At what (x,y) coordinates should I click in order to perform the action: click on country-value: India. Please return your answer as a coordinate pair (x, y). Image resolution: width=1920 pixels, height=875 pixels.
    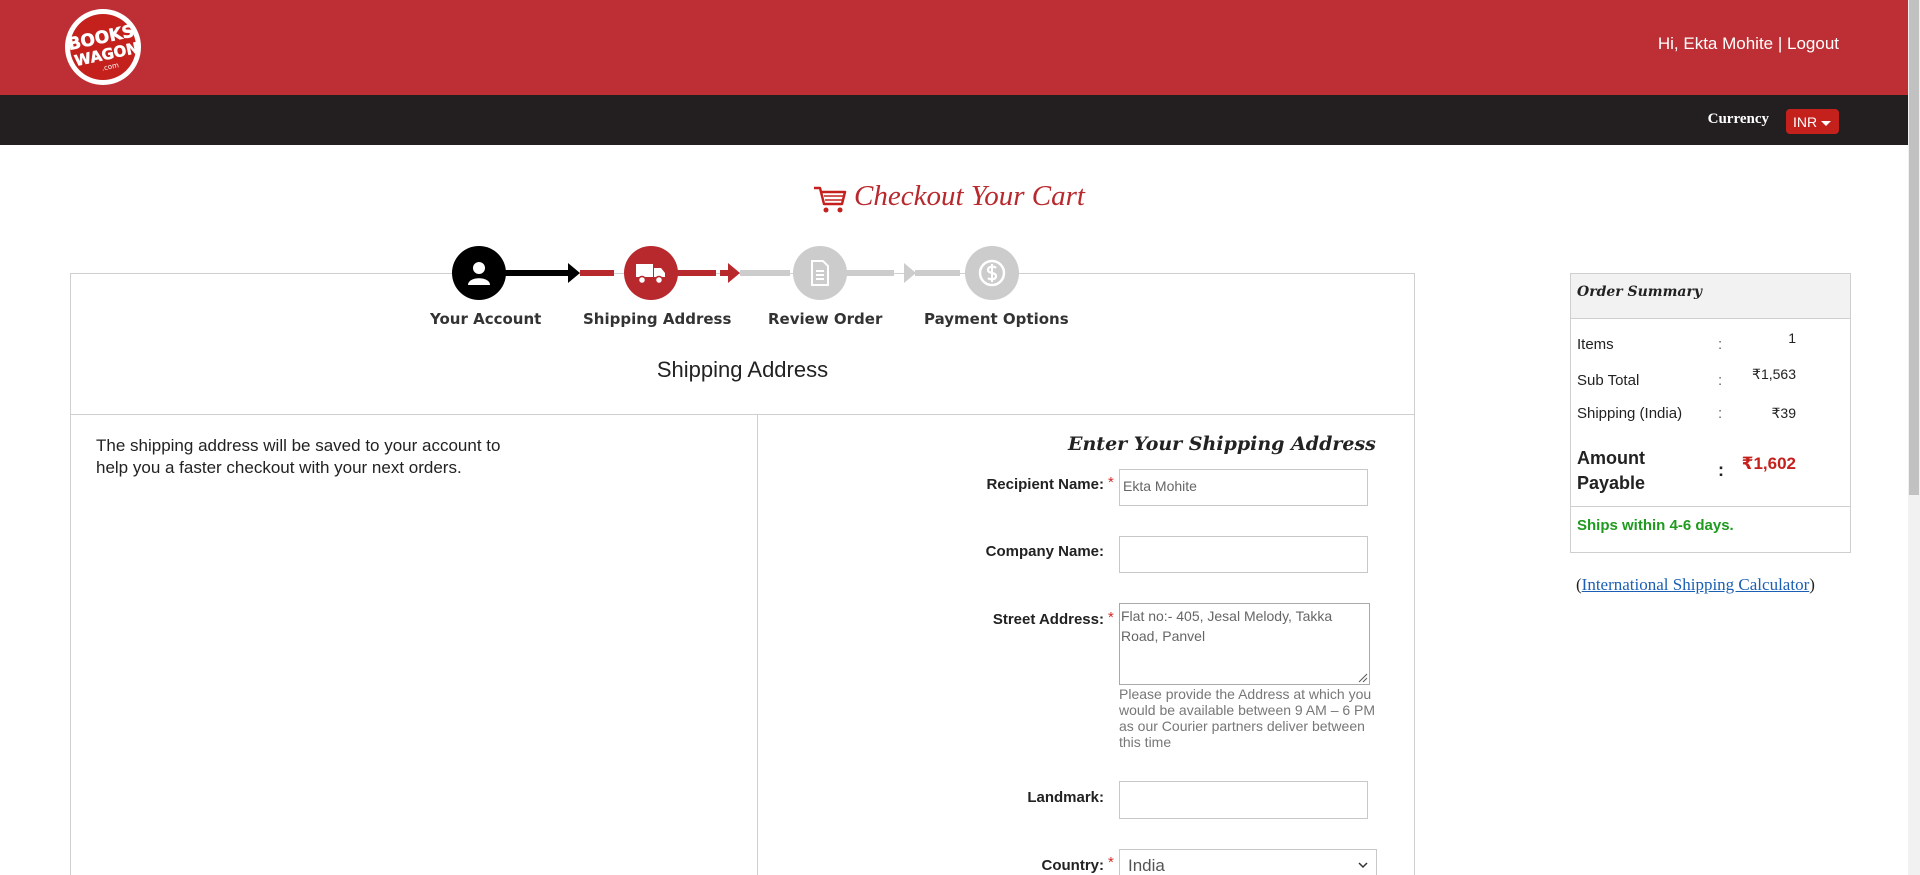
    Looking at the image, I should click on (1146, 865).